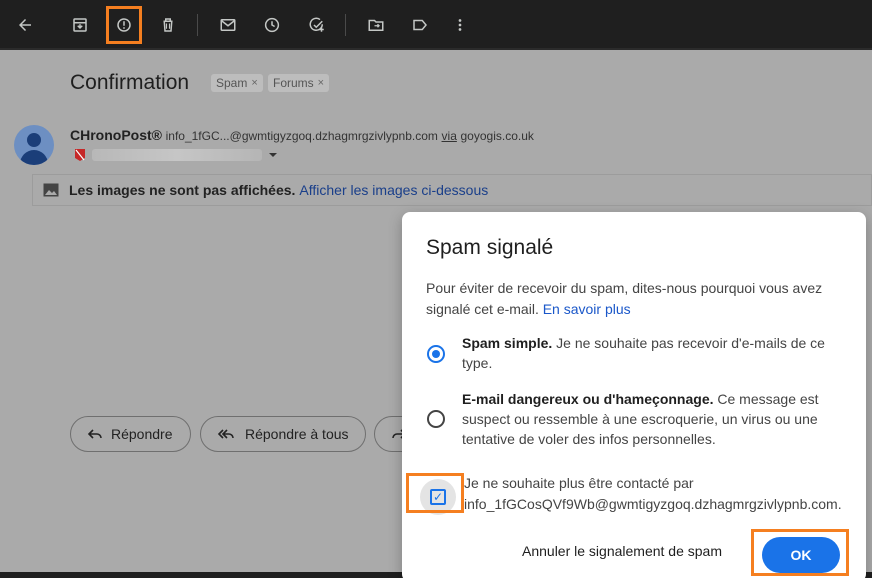 Image resolution: width=872 pixels, height=578 pixels. Describe the element at coordinates (94, 434) in the screenshot. I see `reply-icon` at that location.